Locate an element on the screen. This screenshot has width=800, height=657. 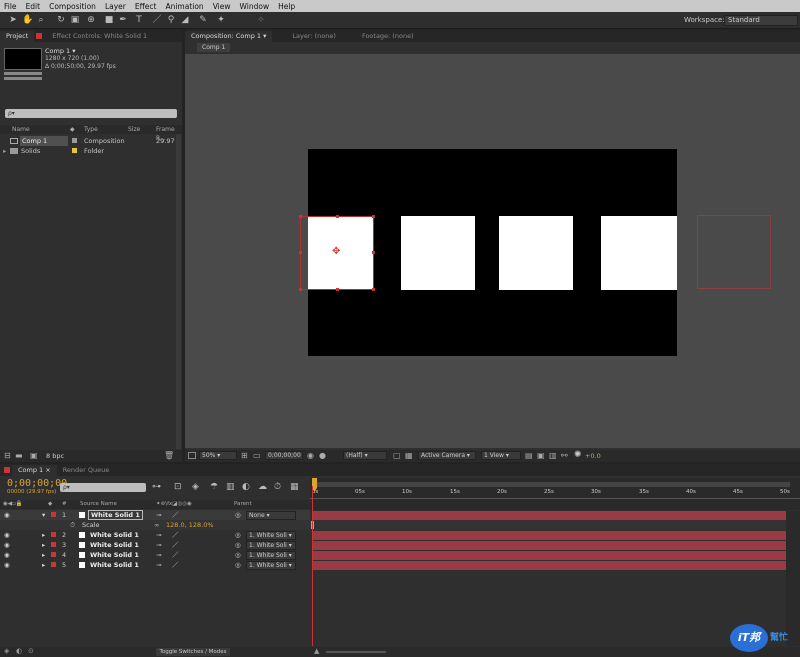
project-search-input: ρ▾ is located at coordinates (91, 113).